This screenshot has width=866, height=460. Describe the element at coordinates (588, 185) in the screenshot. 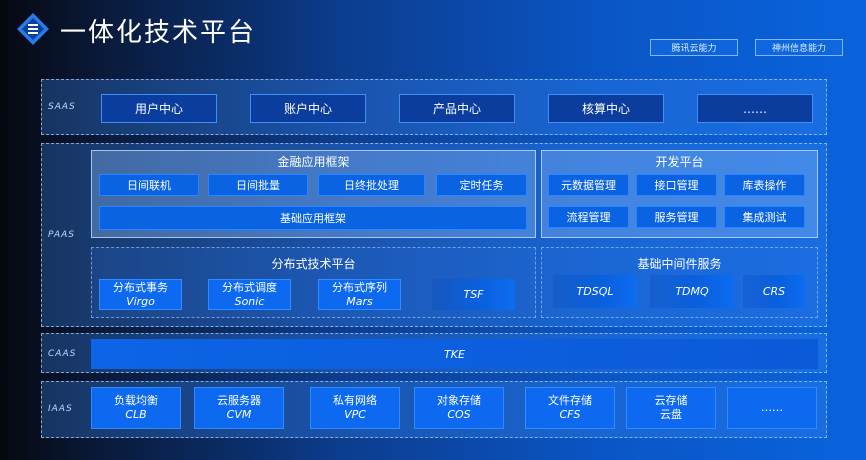

I see `dev-item-metadata: 元数据管理` at that location.